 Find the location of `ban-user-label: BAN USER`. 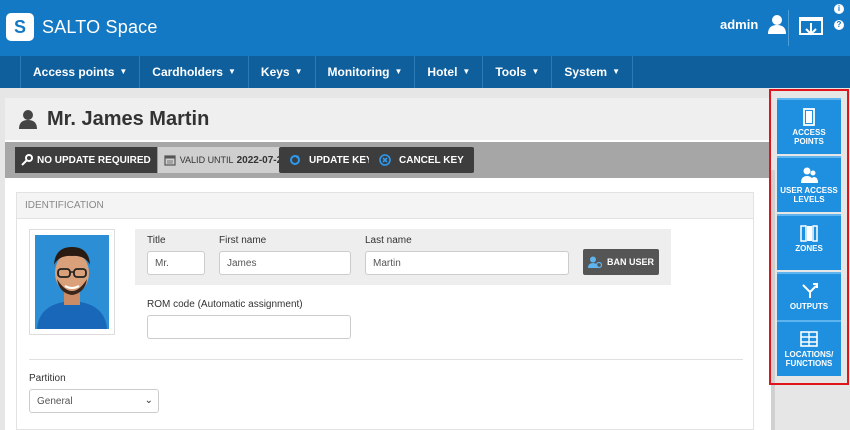

ban-user-label: BAN USER is located at coordinates (630, 262).